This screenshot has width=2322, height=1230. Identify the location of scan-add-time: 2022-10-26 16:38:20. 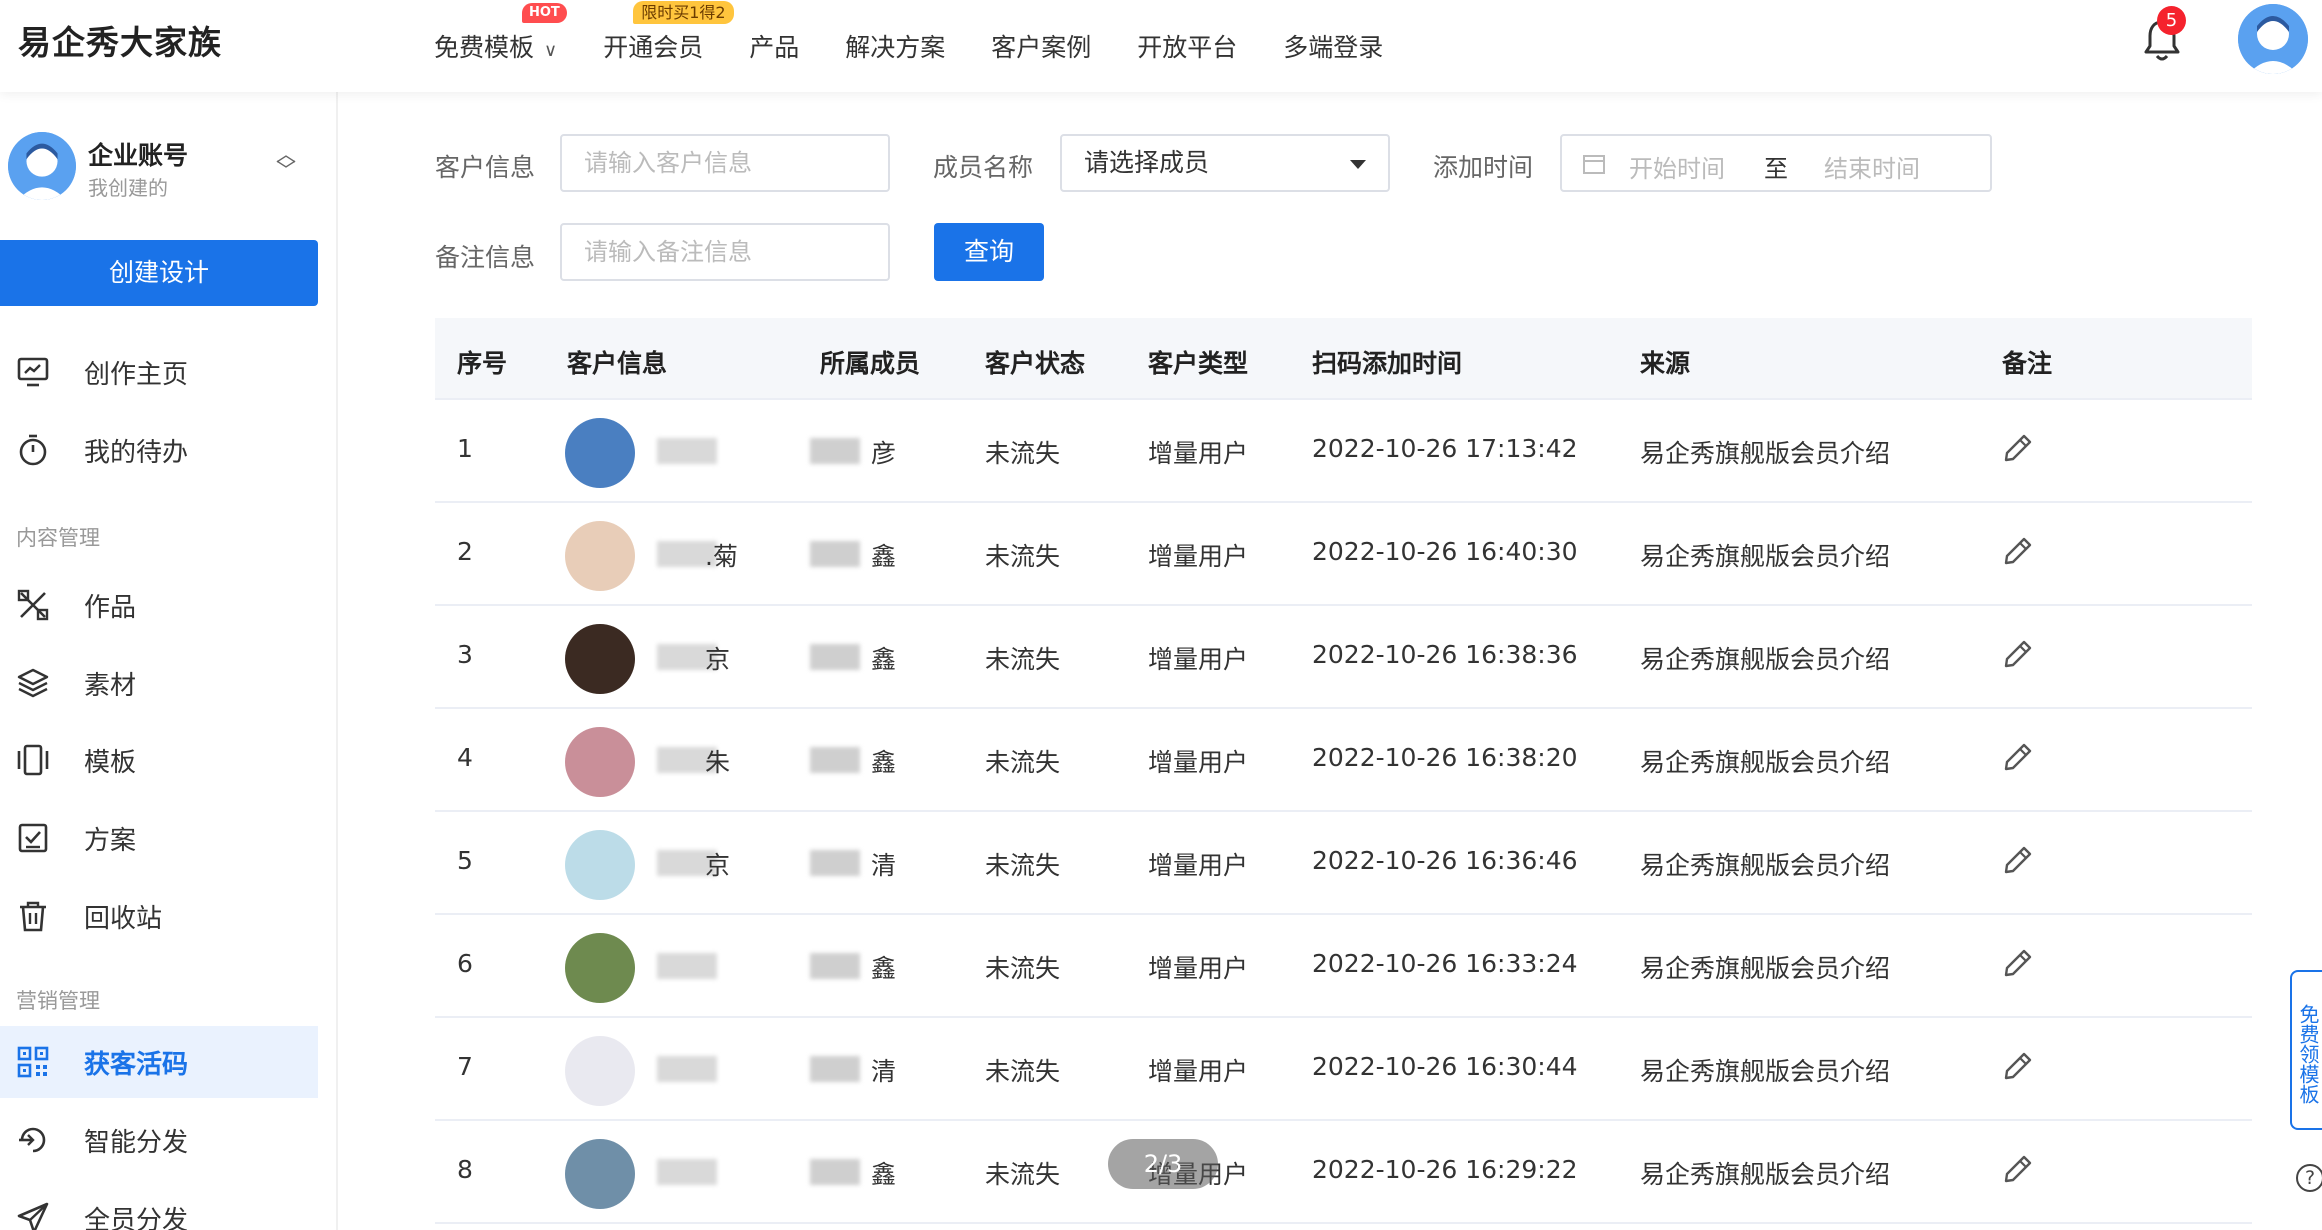
(1445, 757).